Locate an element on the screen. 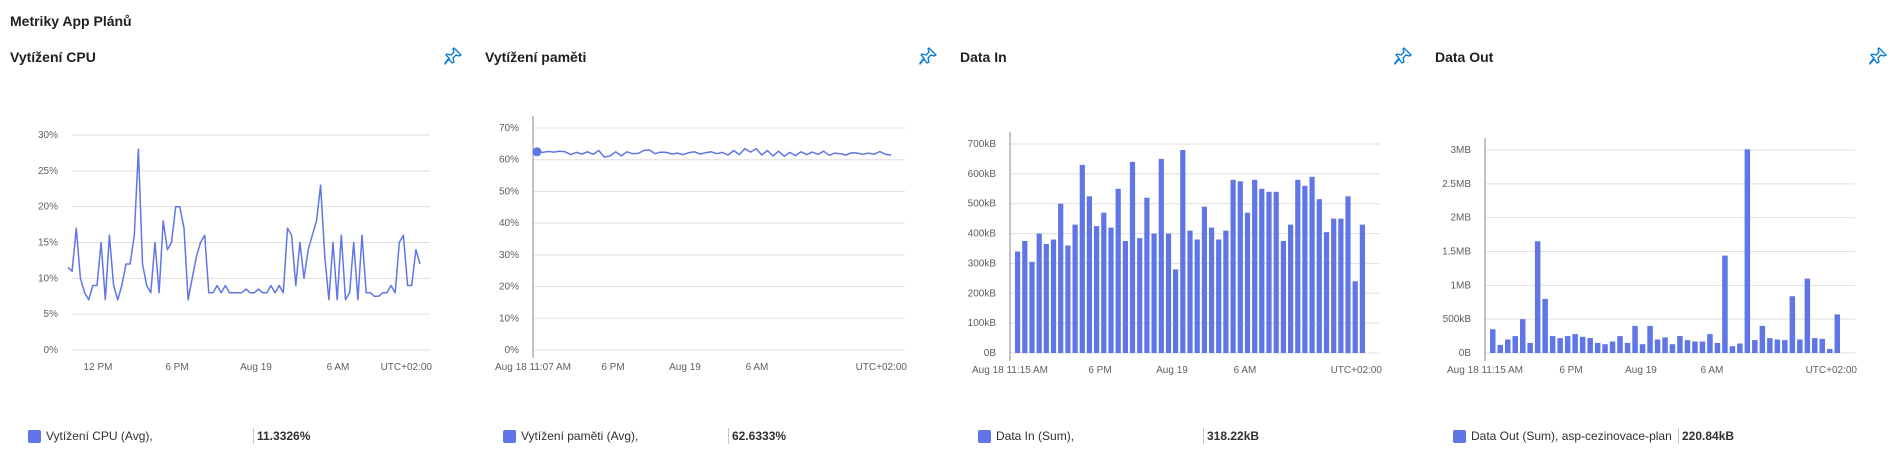 This screenshot has height=474, width=1895. x-start-label: Aug 18 11:15 AM is located at coordinates (1010, 370).